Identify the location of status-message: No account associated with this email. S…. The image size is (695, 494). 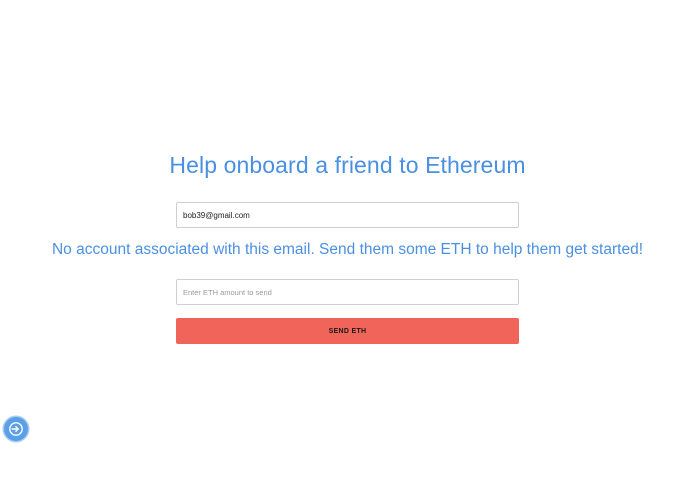
(347, 249).